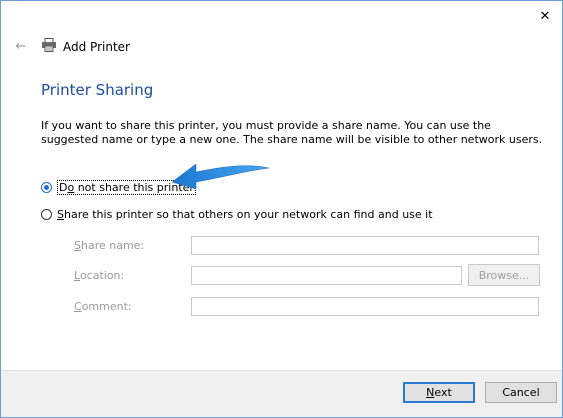  I want to click on page-heading: Printer Sharing, so click(97, 90).